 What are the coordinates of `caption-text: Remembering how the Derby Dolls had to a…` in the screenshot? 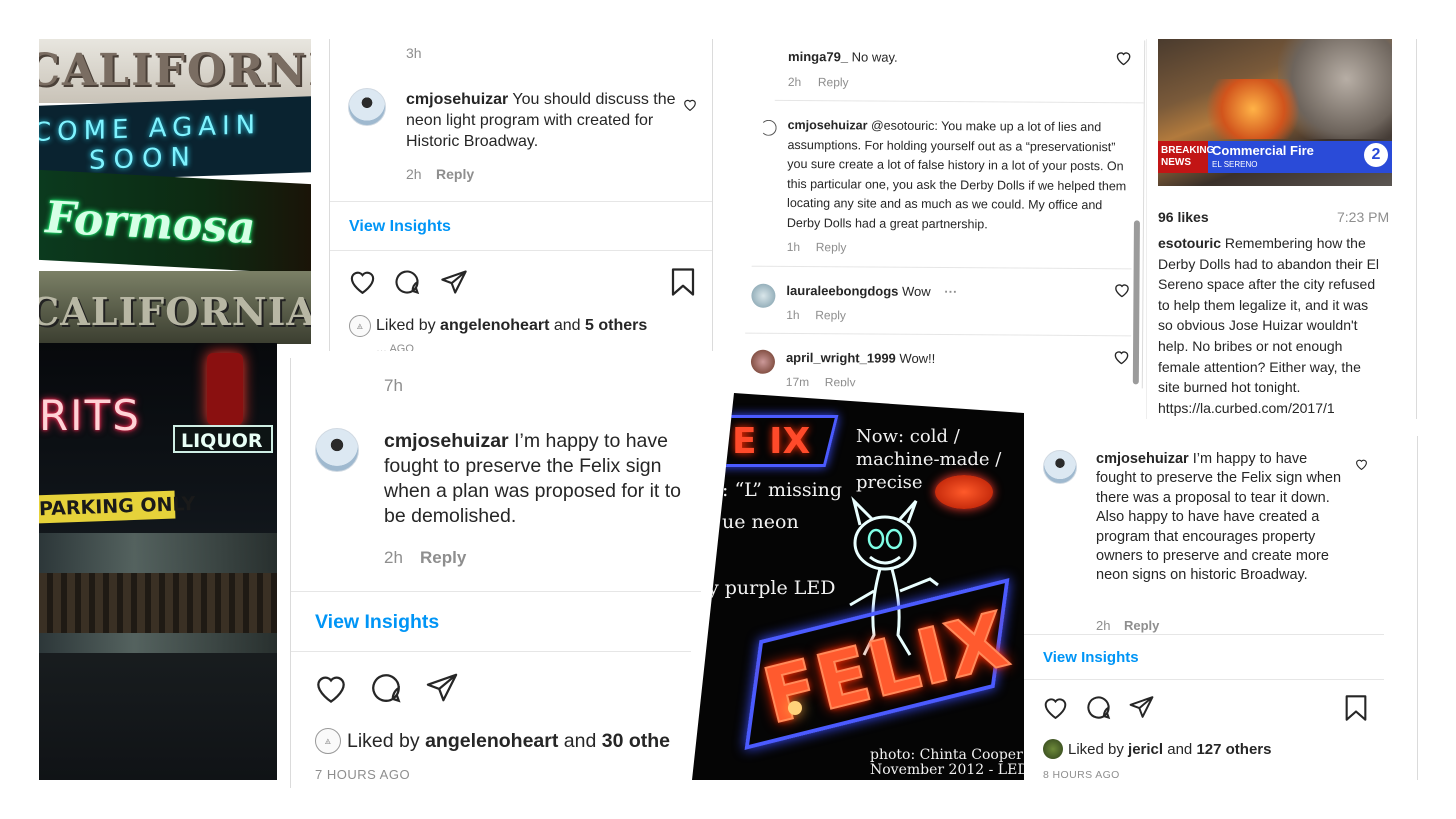 It's located at (1269, 315).